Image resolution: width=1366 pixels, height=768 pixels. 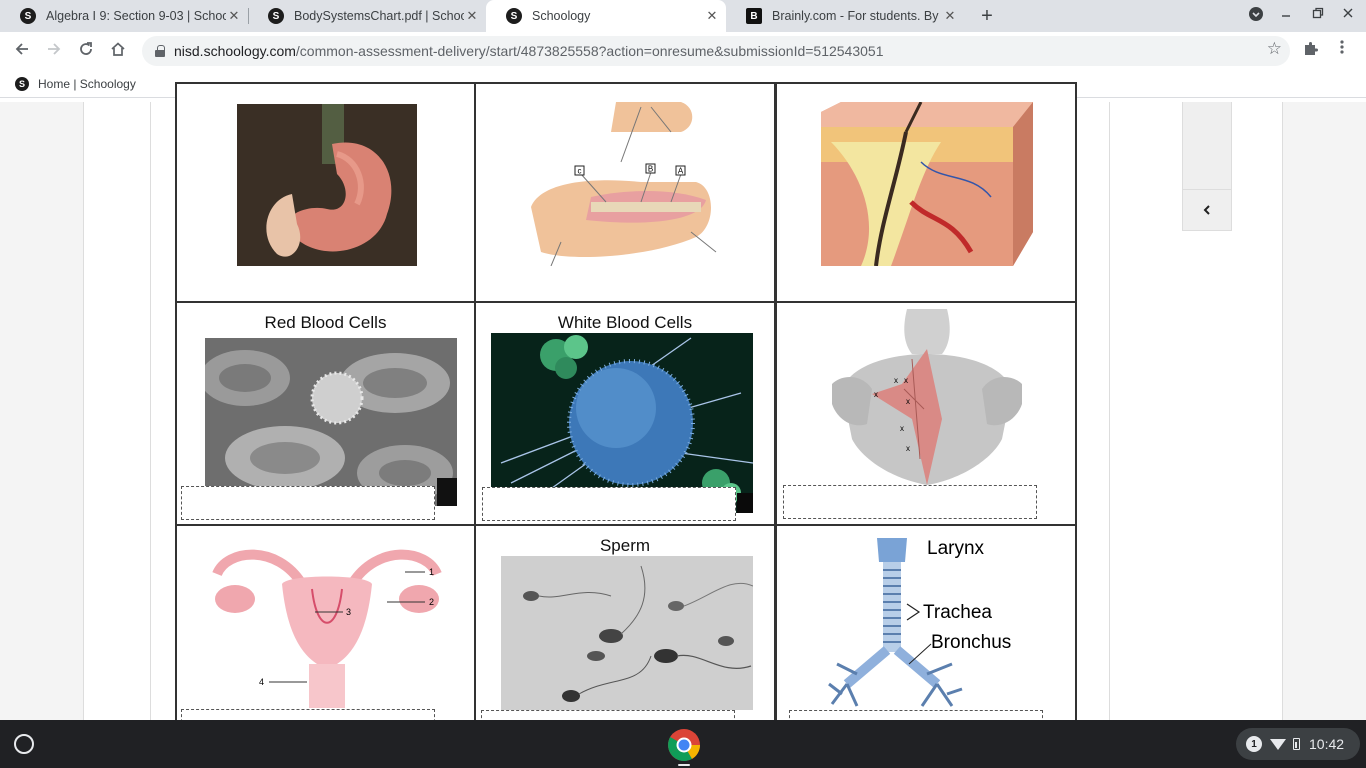 What do you see at coordinates (681, 171) in the screenshot?
I see `nail-label-a: A` at bounding box center [681, 171].